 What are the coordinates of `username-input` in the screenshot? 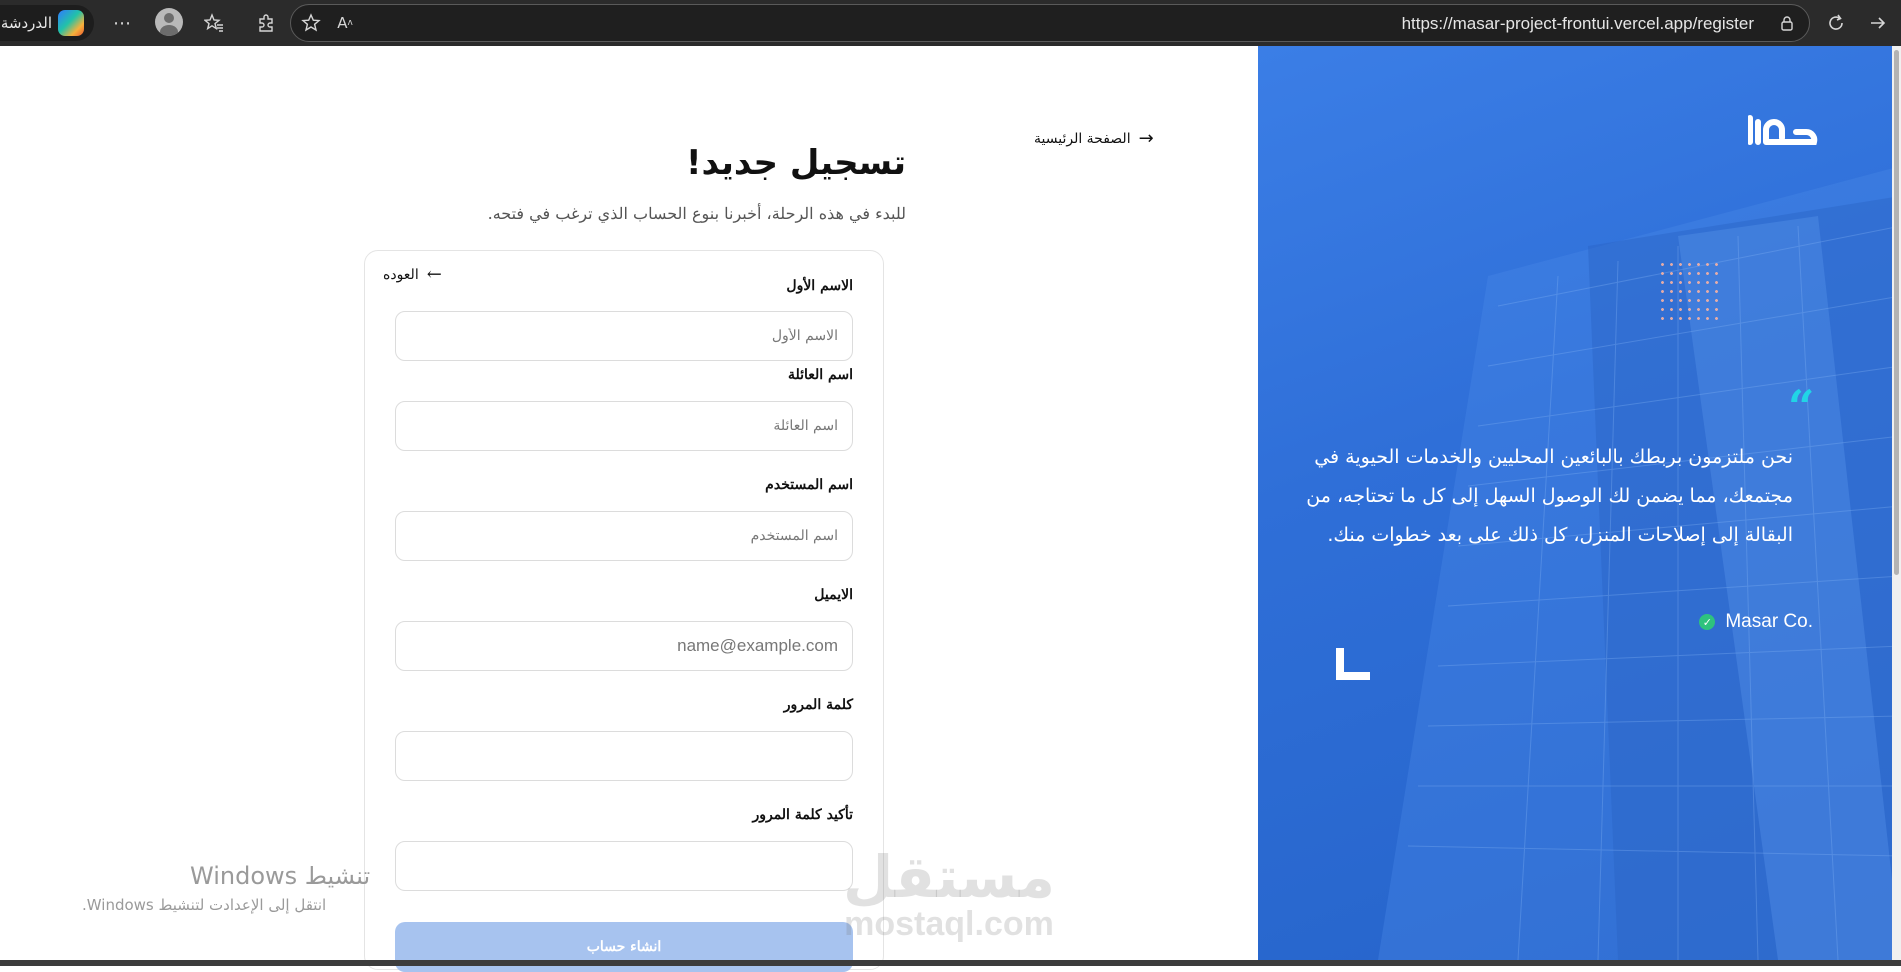 It's located at (624, 536).